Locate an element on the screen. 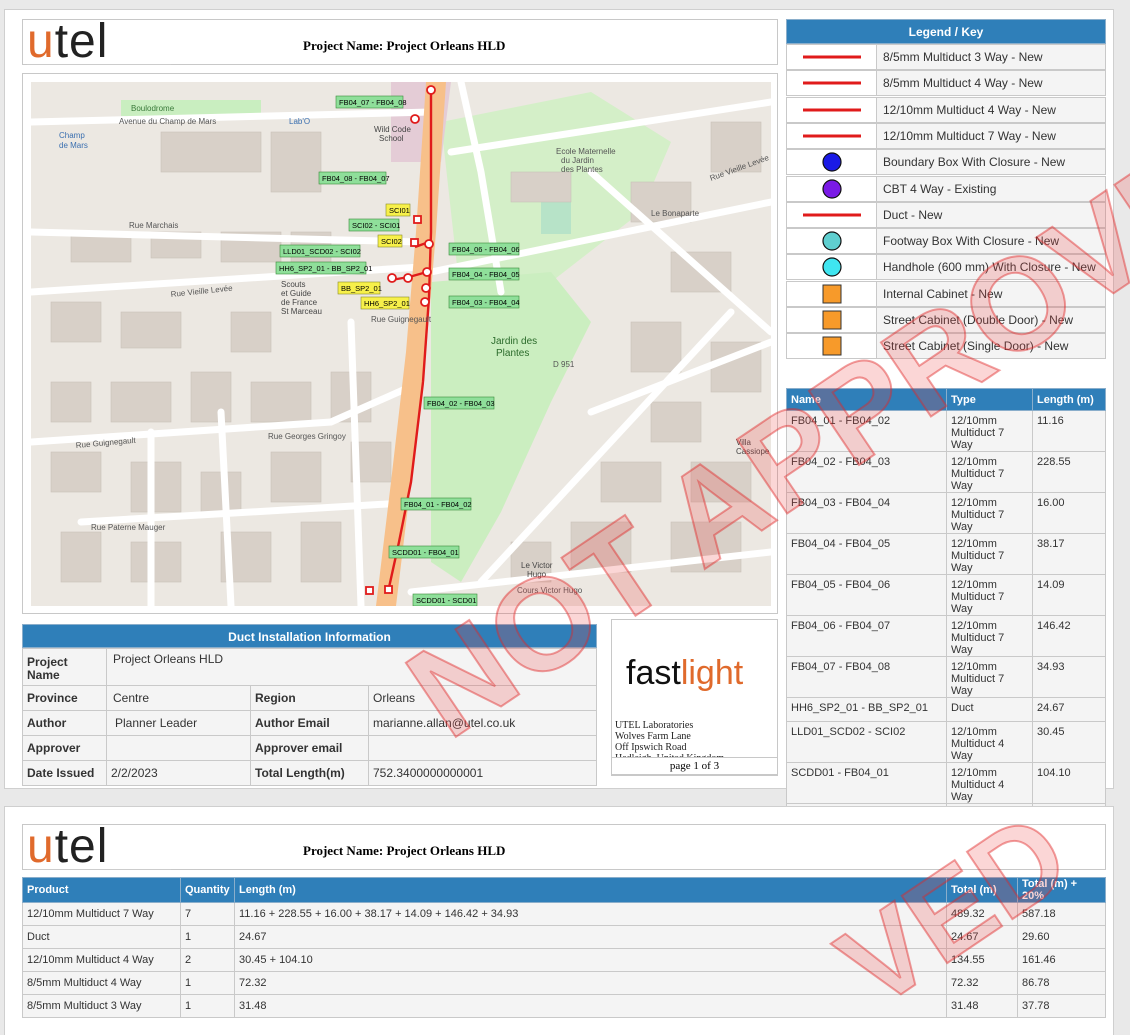 The height and width of the screenshot is (1035, 1130). svg-text: Cours Victor Hugo is located at coordinates (550, 590).